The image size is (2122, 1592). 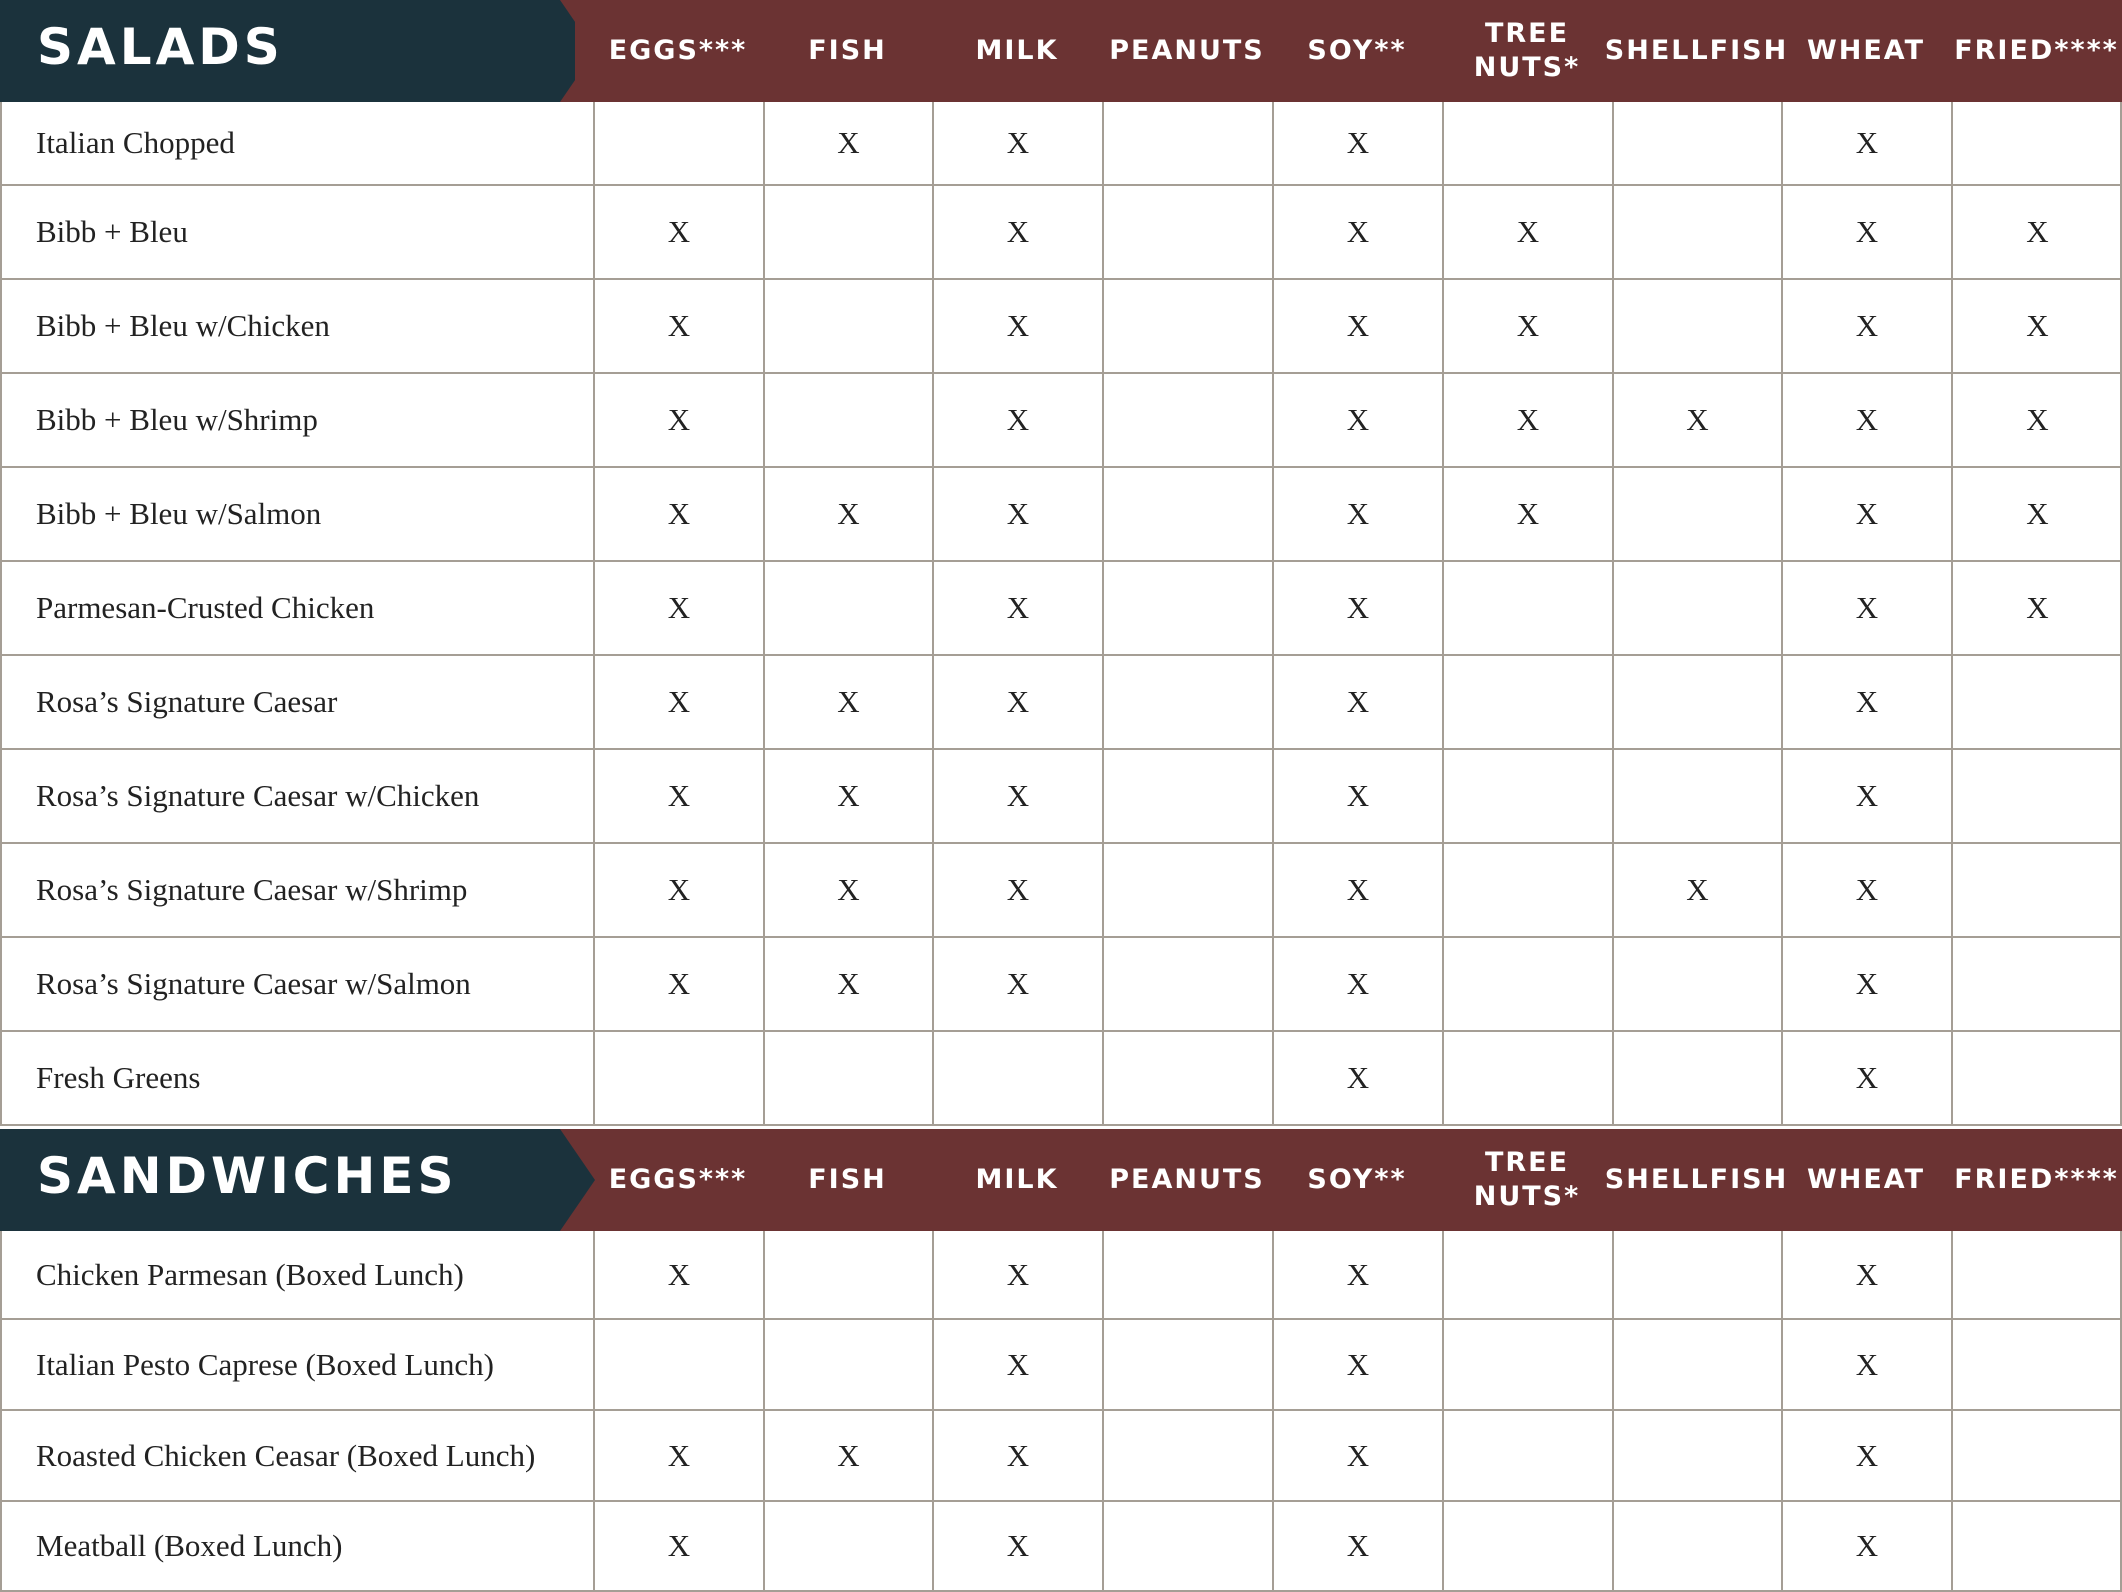 I want to click on table-row: Rosa’s Signature Caesar X X X X X, so click(x=1061, y=703).